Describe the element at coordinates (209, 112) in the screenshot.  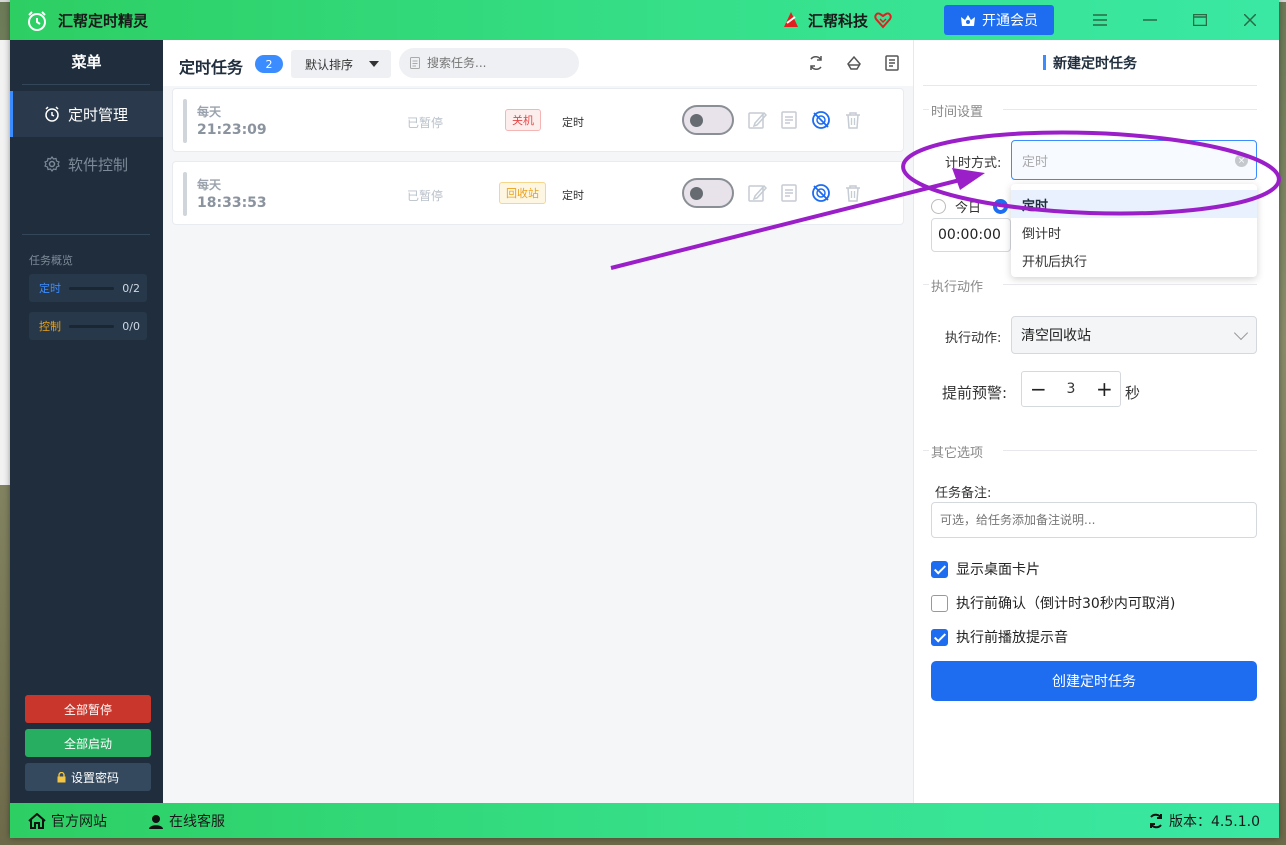
I see `task-frequency: 每天` at that location.